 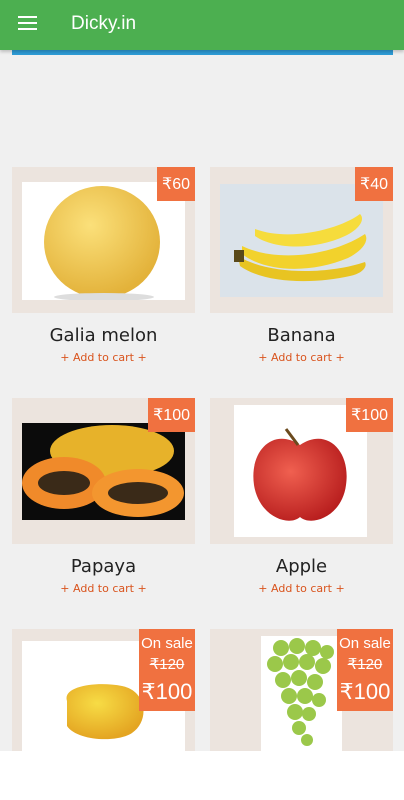 What do you see at coordinates (176, 184) in the screenshot?
I see `price-badge: ₹60` at bounding box center [176, 184].